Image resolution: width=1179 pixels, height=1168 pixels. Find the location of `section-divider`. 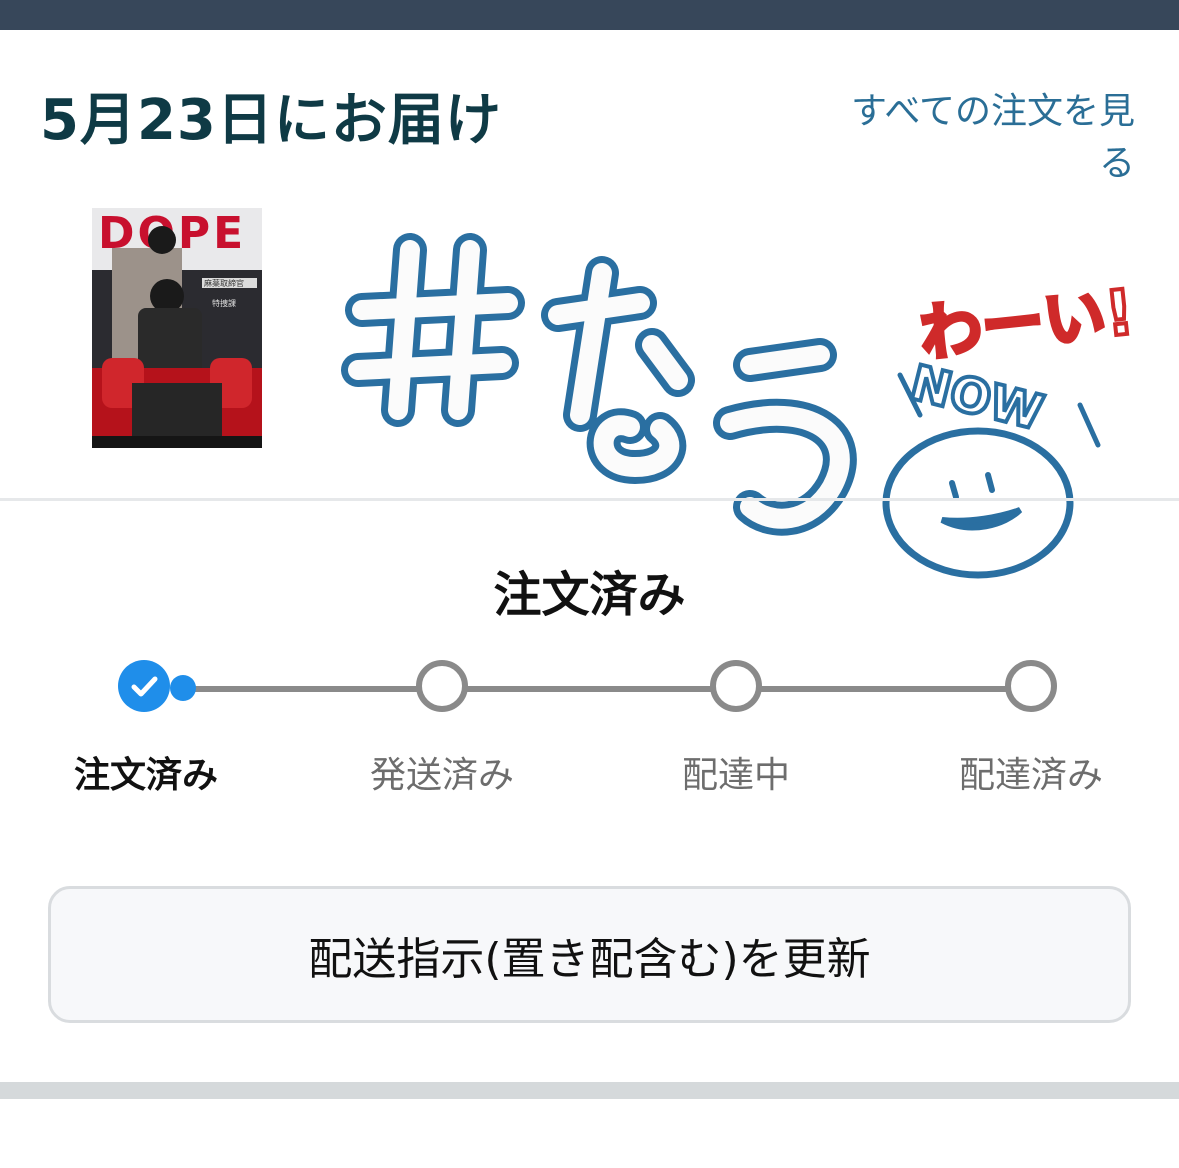

section-divider is located at coordinates (589, 499).